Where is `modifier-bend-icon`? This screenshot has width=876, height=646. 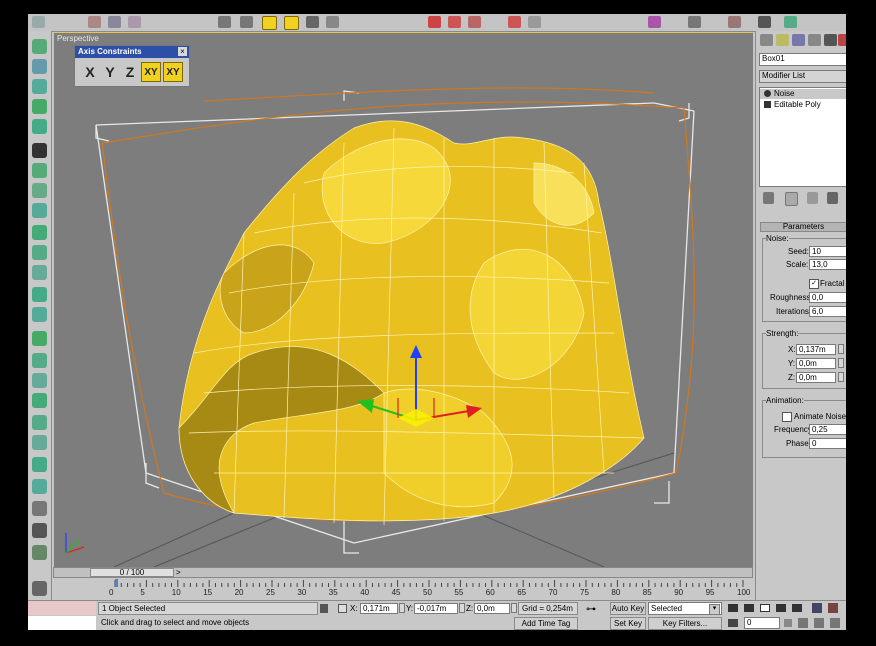
modifier-bend-icon is located at coordinates (39, 338).